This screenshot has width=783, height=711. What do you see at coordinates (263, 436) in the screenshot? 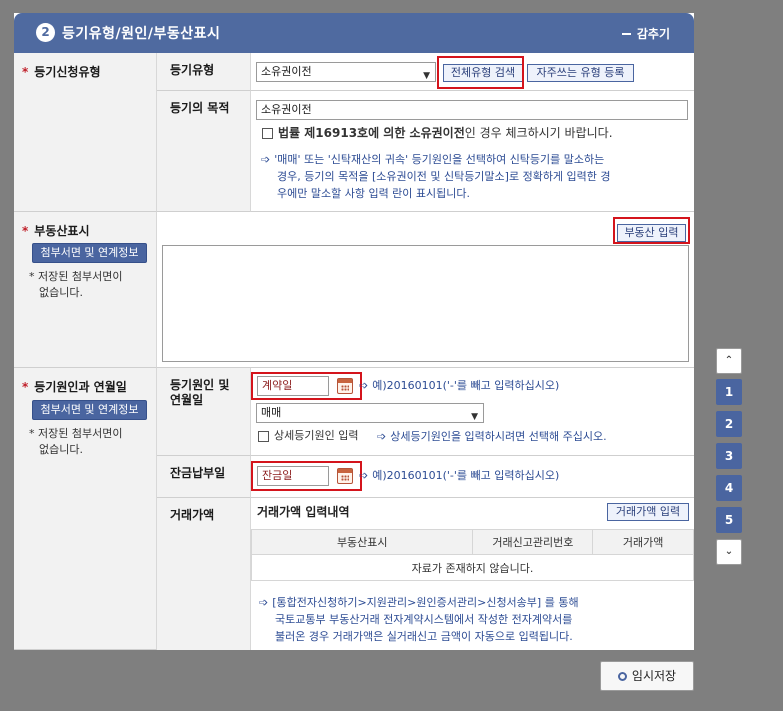
I see `detail-cause-checkbox` at bounding box center [263, 436].